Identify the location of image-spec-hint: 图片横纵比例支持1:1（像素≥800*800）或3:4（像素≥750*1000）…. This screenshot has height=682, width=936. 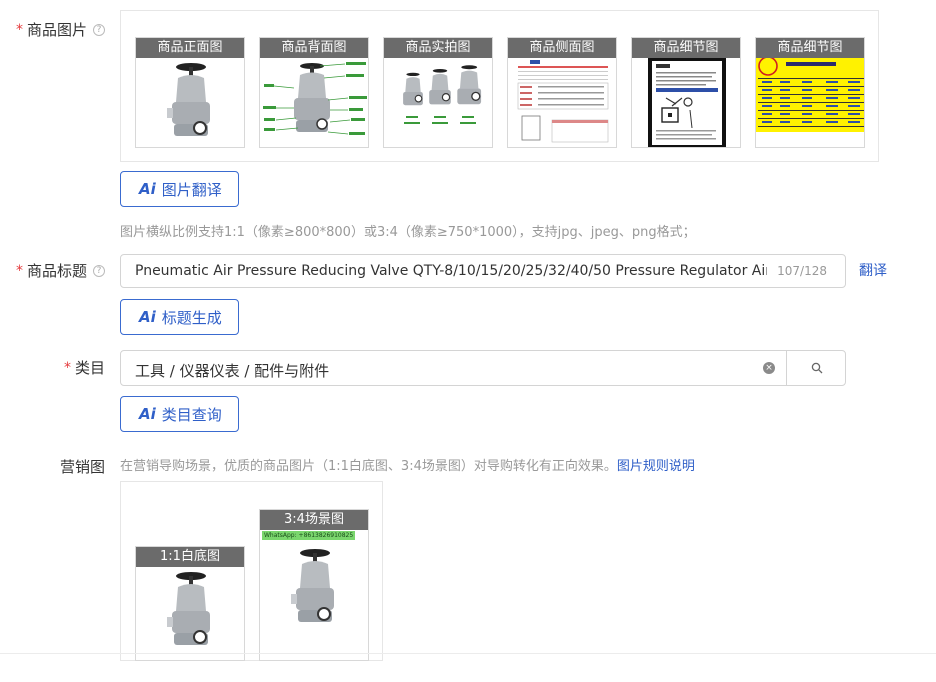
(408, 232).